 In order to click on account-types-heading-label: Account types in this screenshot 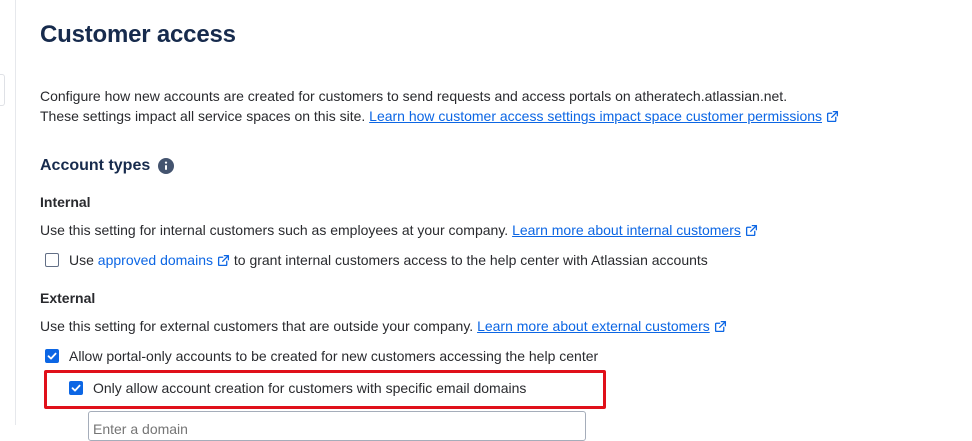, I will do `click(95, 165)`.